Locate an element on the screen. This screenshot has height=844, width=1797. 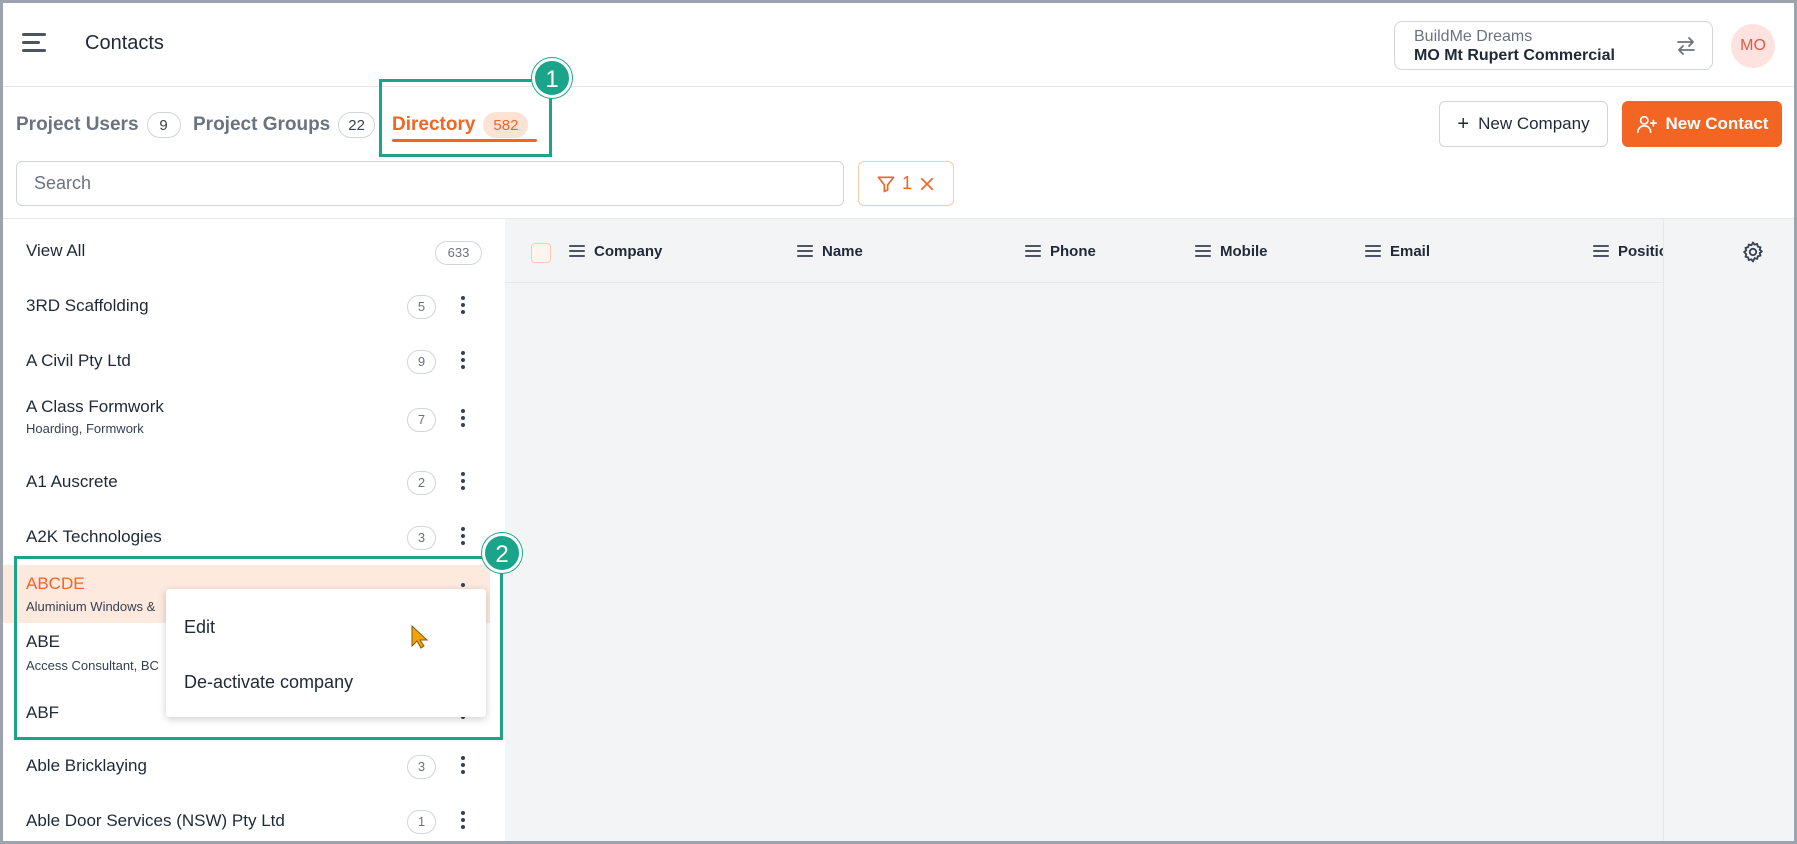
page-title: Contacts is located at coordinates (124, 43).